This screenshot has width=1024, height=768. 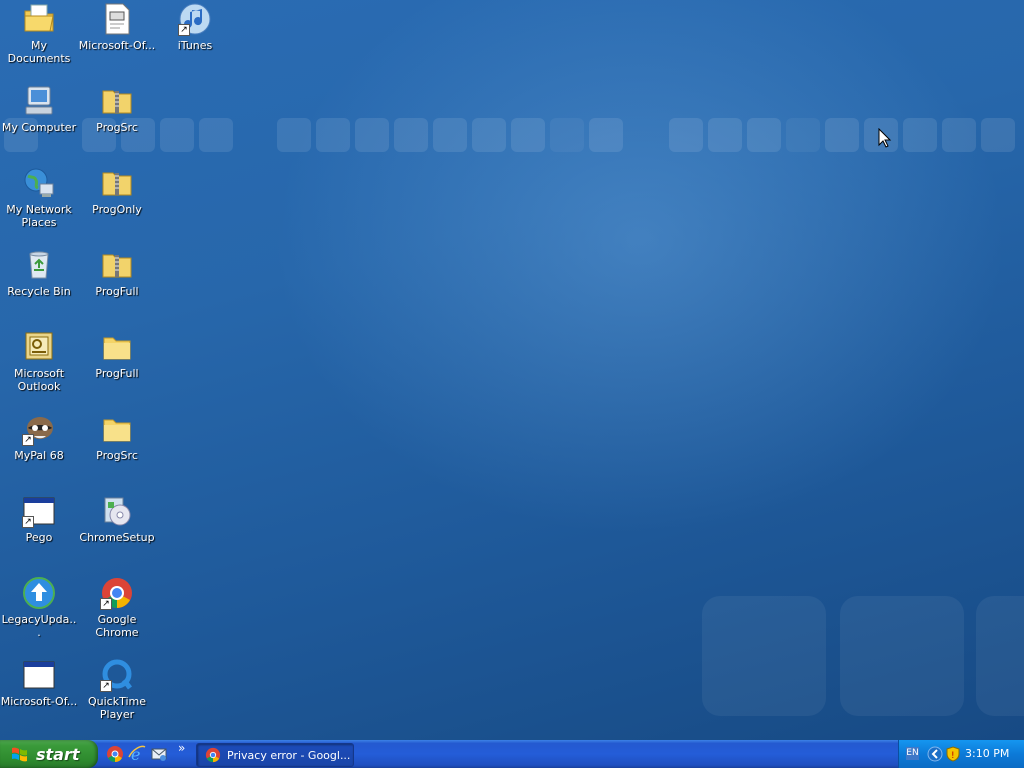 I want to click on desktop-icon-pego: ↗ Pego, so click(x=39, y=530).